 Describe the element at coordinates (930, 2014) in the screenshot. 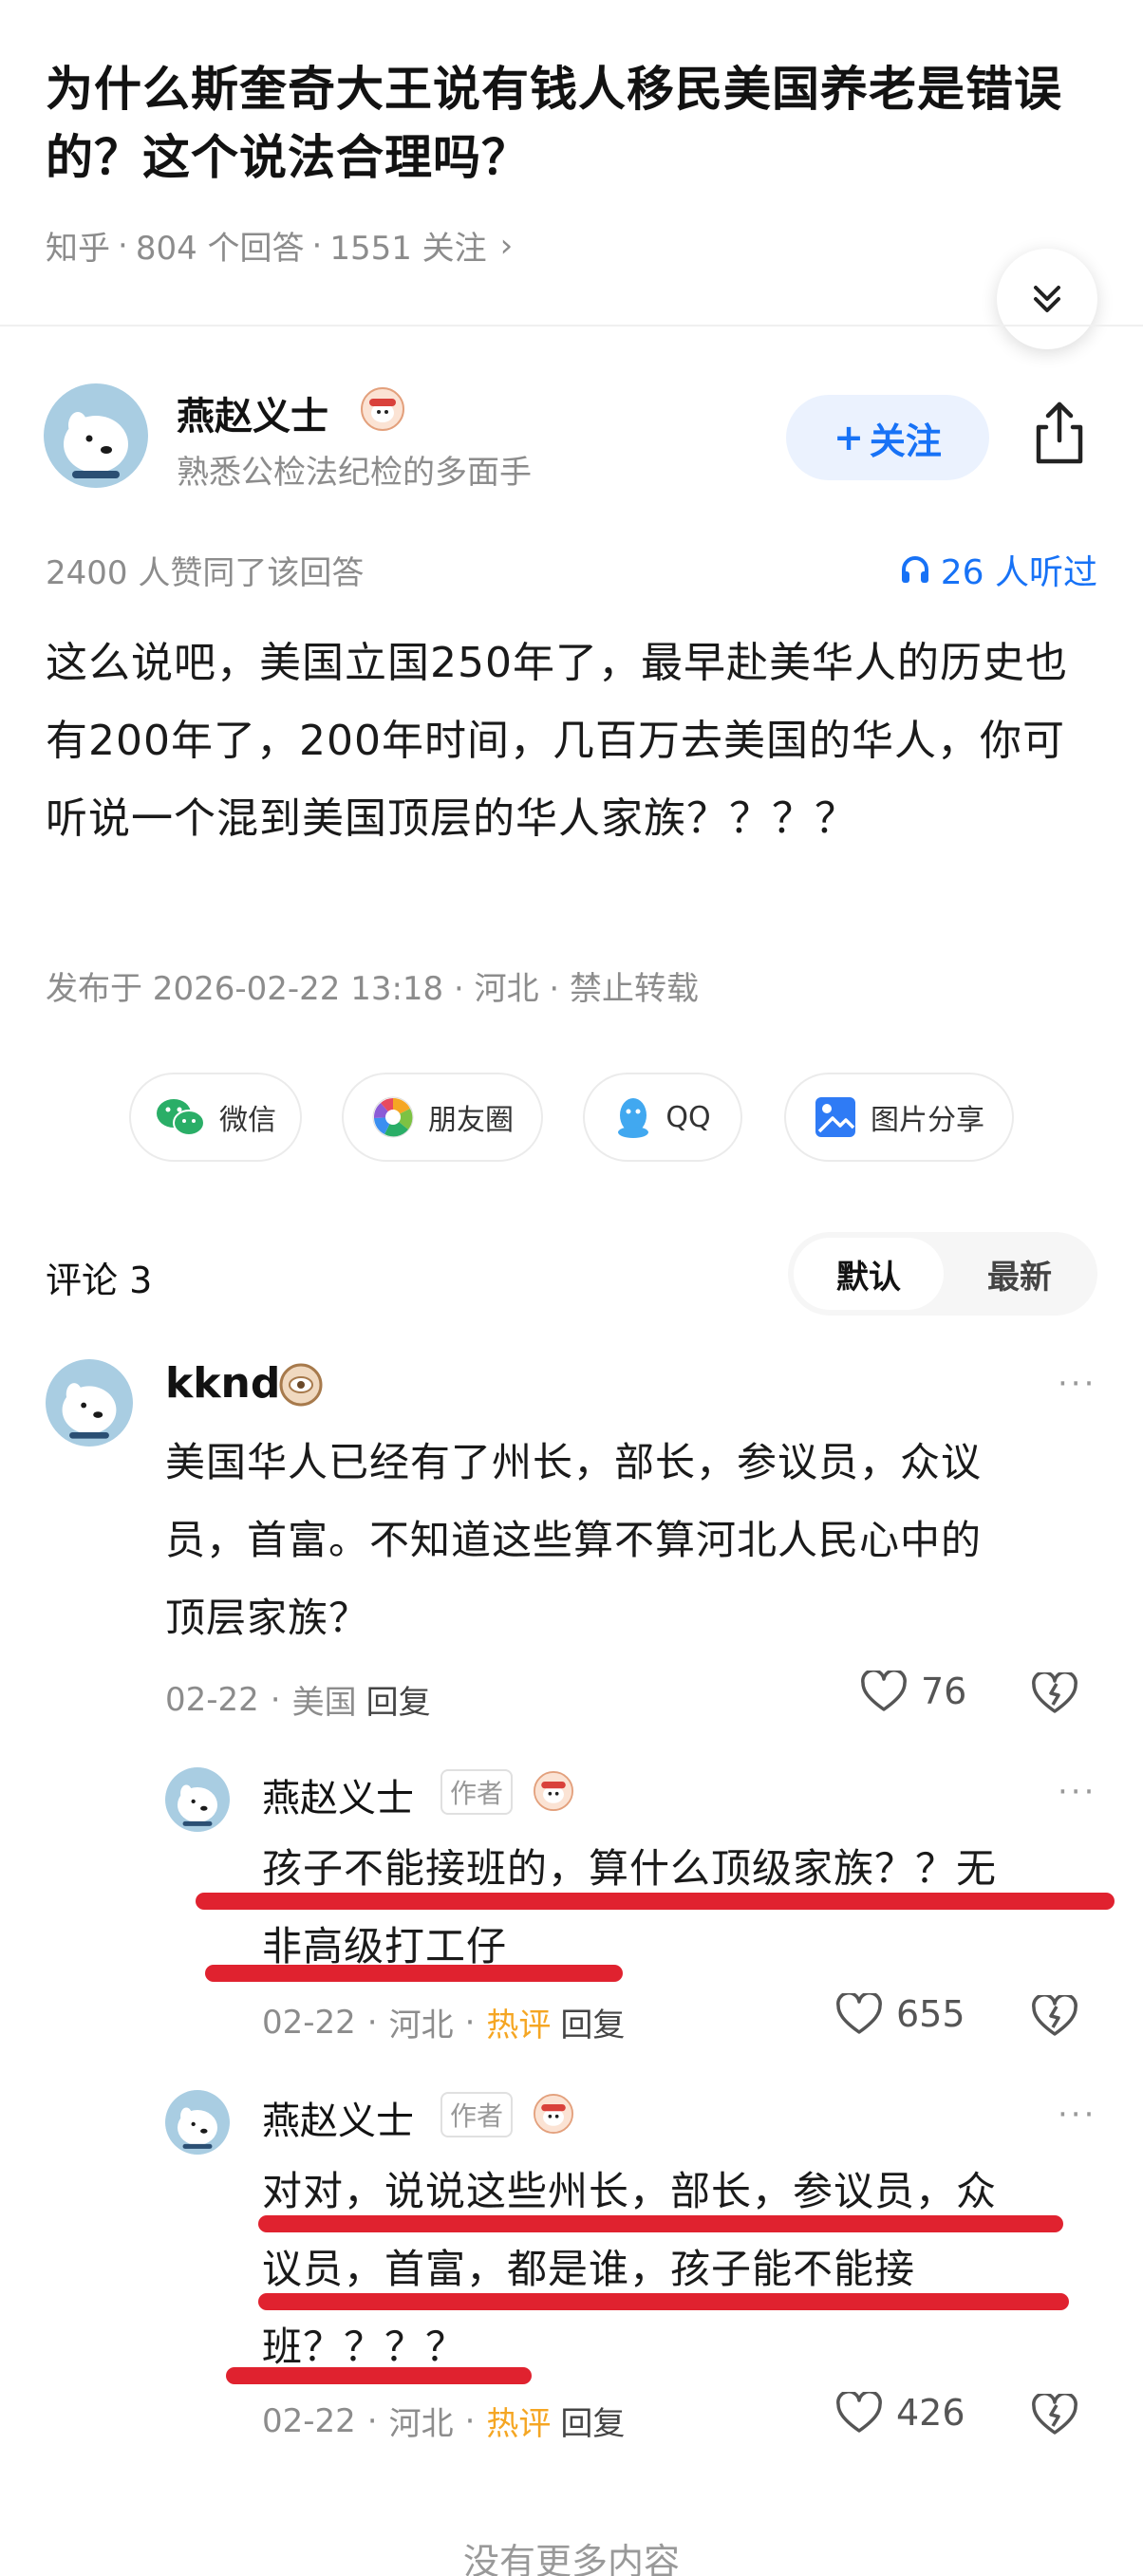

I see `like-count: 655` at that location.